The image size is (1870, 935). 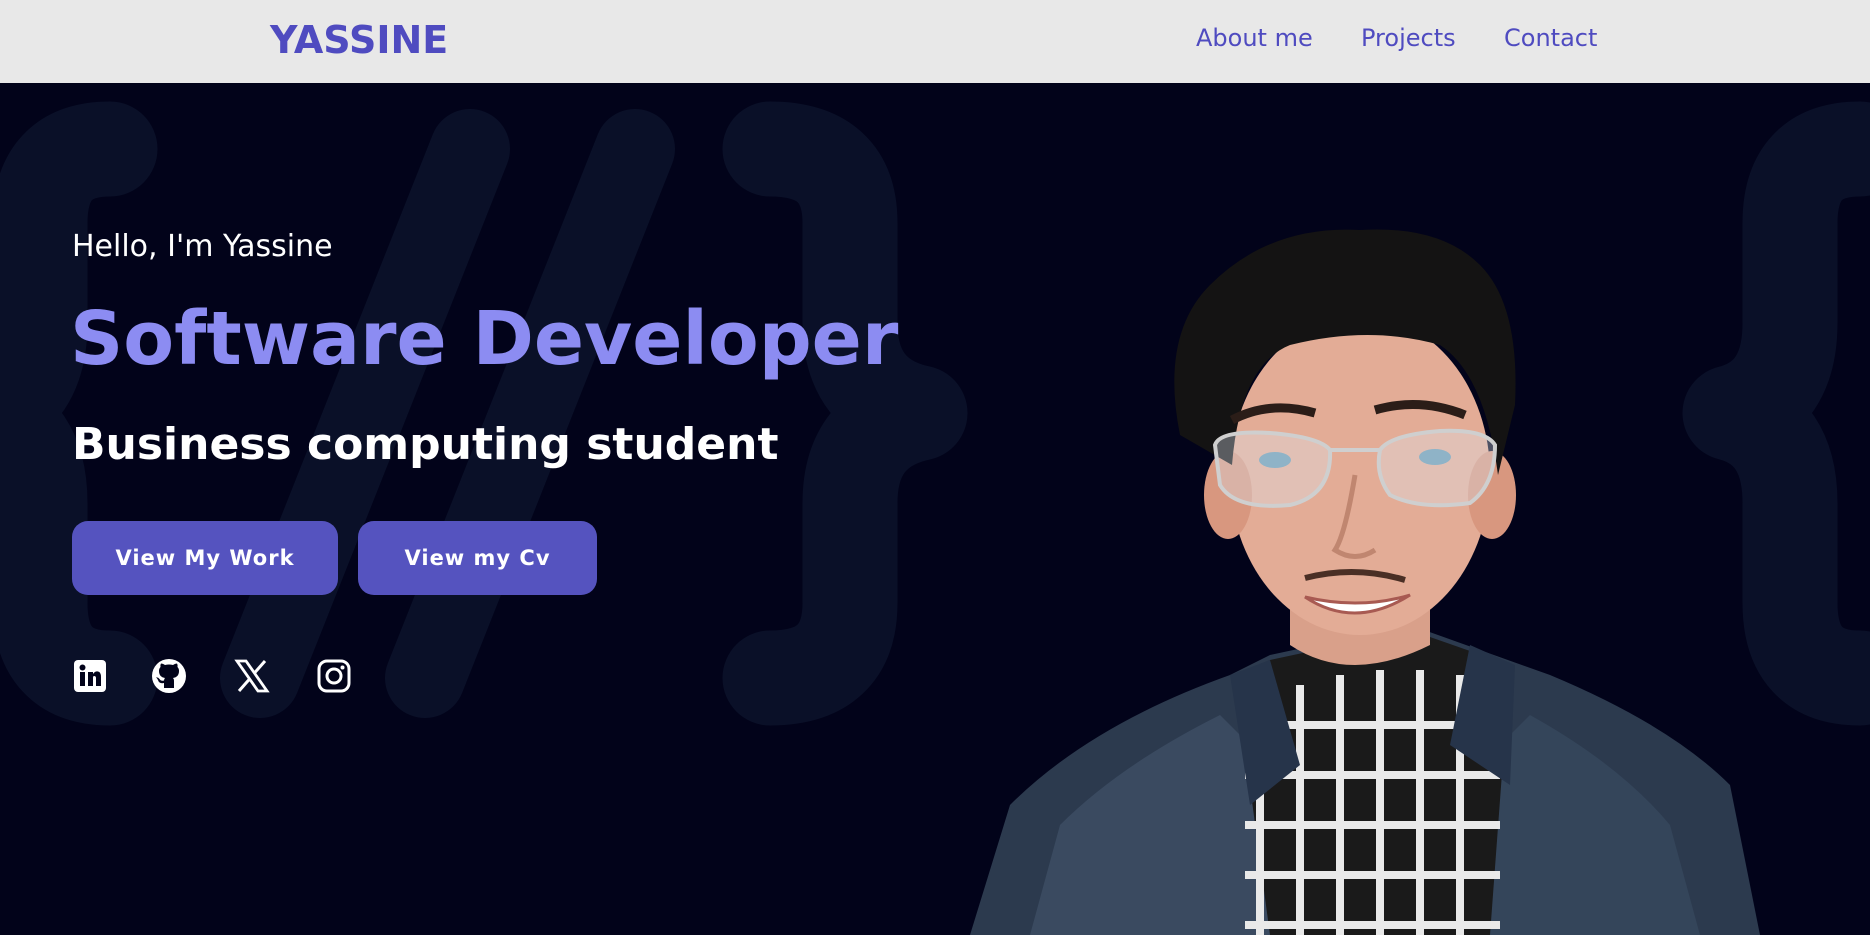 I want to click on github-icon, so click(x=169, y=676).